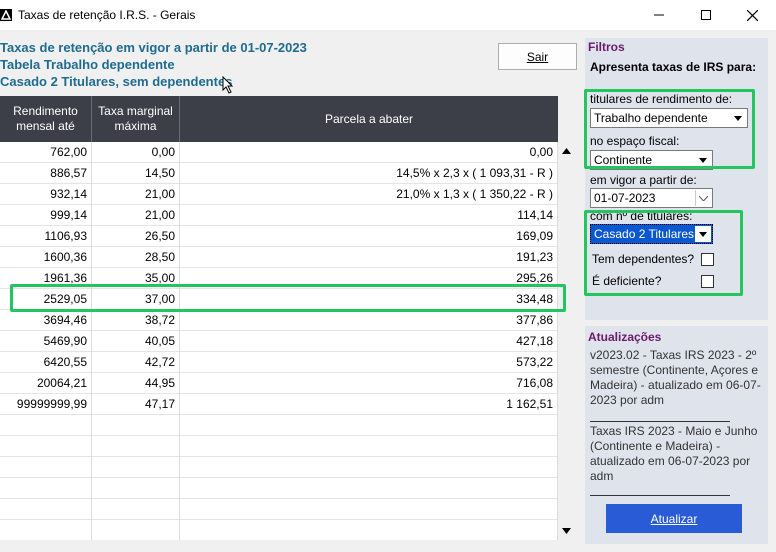 The image size is (776, 552). I want to click on maximize-icon, so click(706, 15).